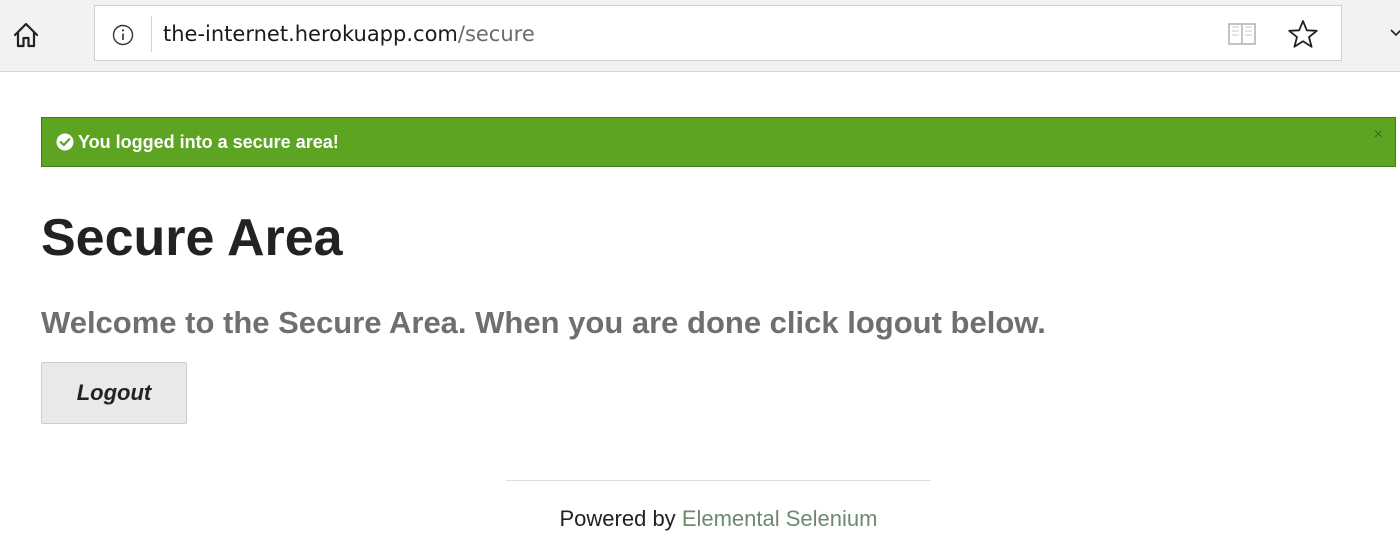 This screenshot has height=539, width=1400. What do you see at coordinates (718, 33) in the screenshot?
I see `address-bar: the-internet.herokuapp.com/secure` at bounding box center [718, 33].